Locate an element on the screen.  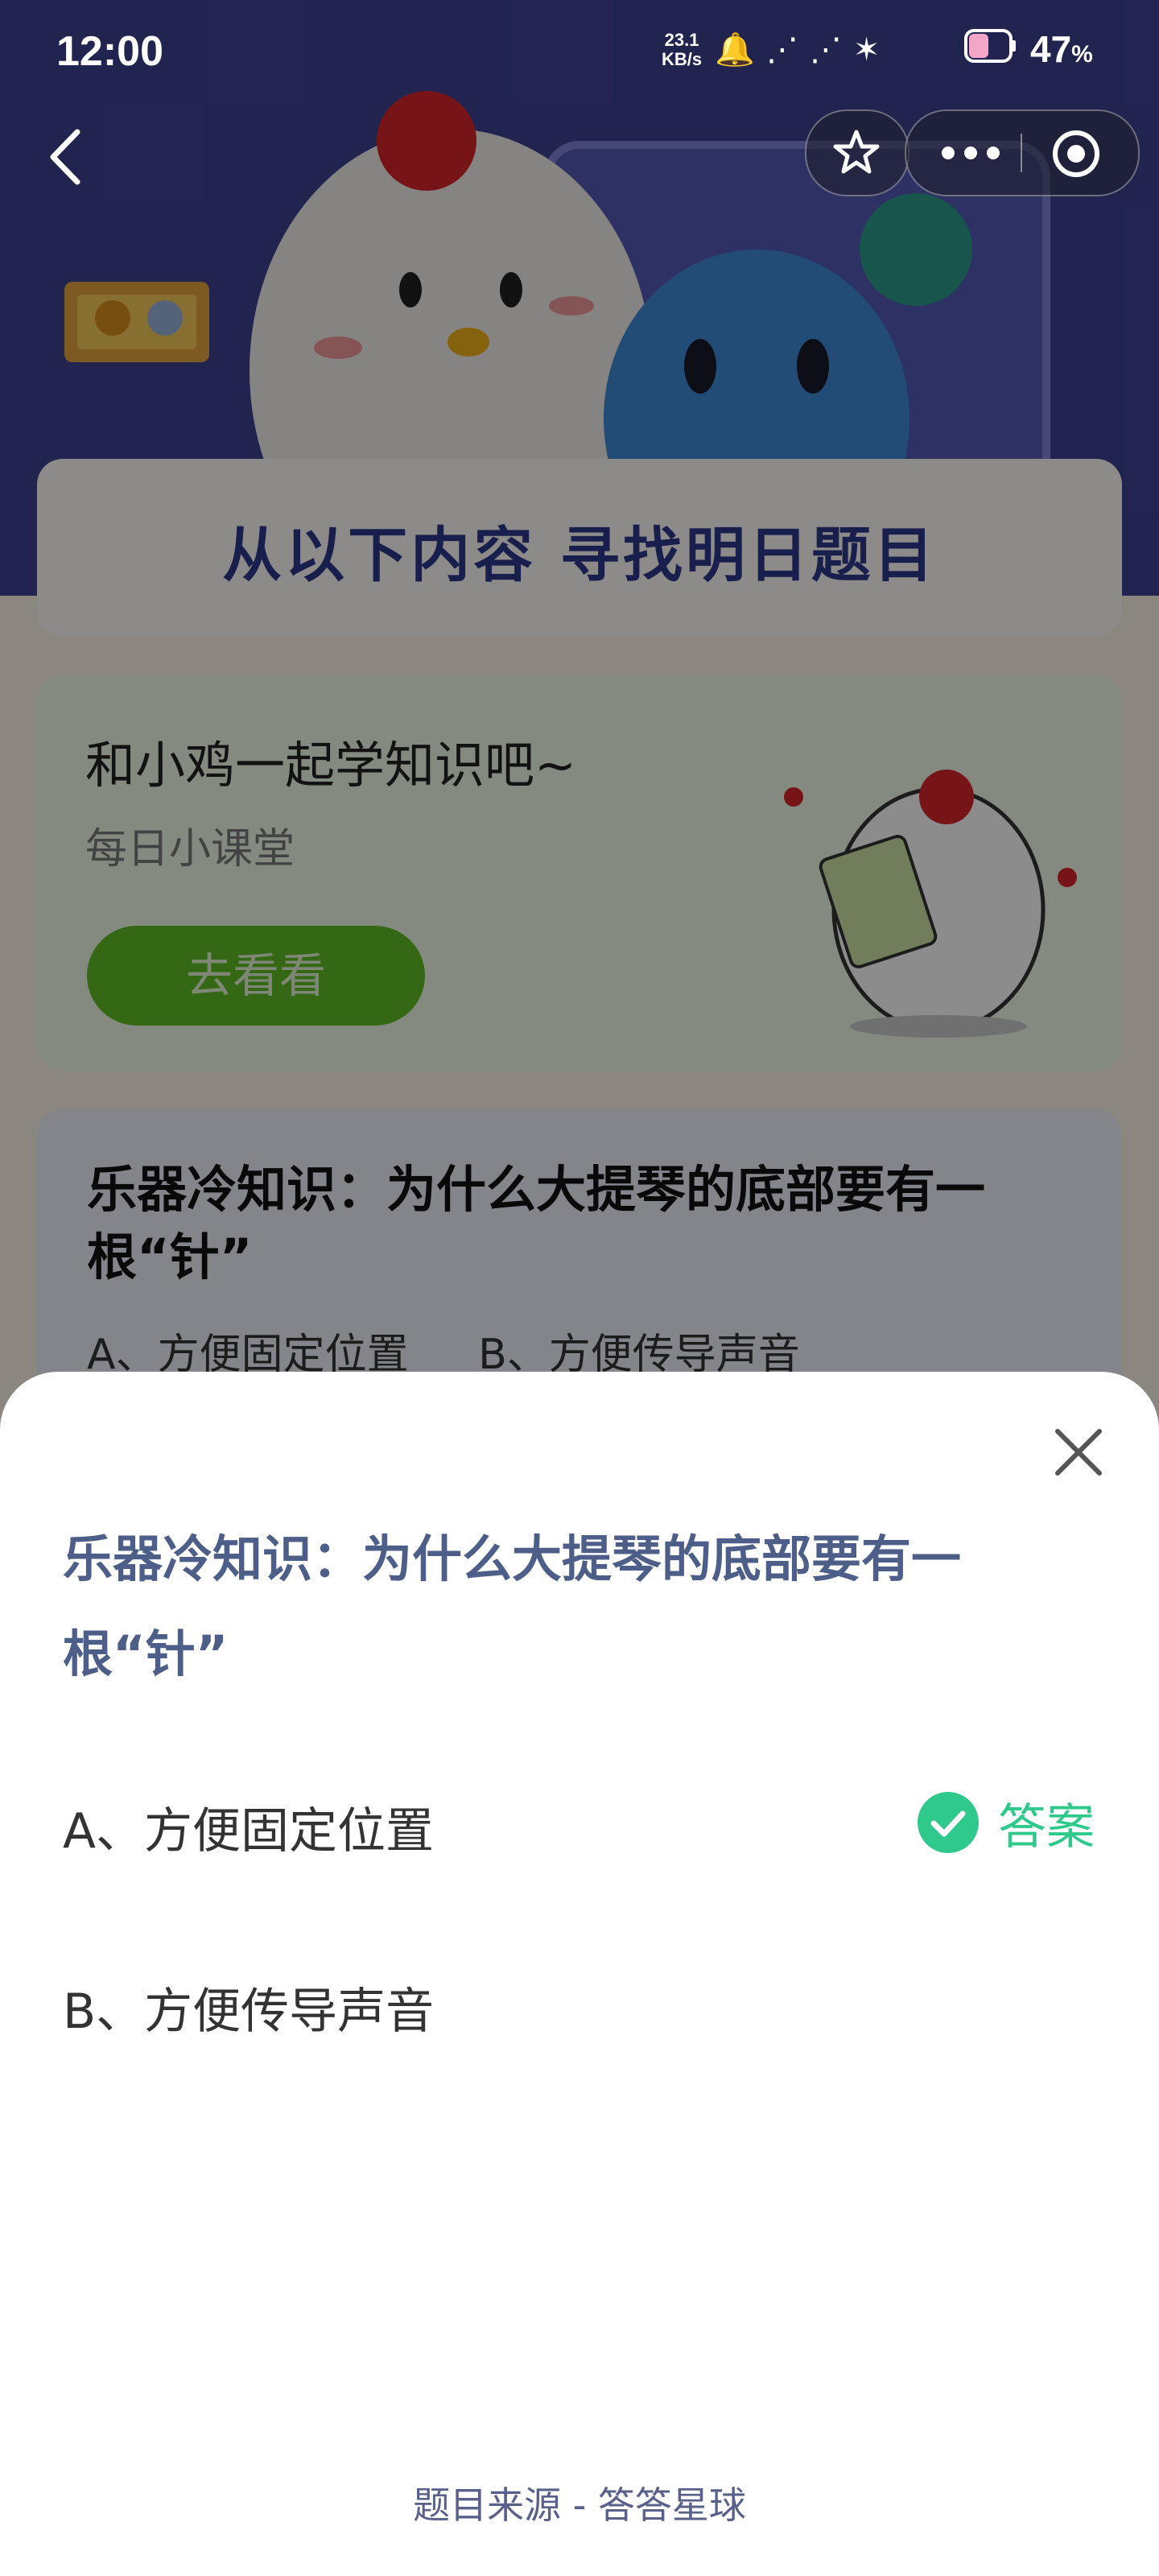
wifi-icon: ✶ is located at coordinates (872, 50).